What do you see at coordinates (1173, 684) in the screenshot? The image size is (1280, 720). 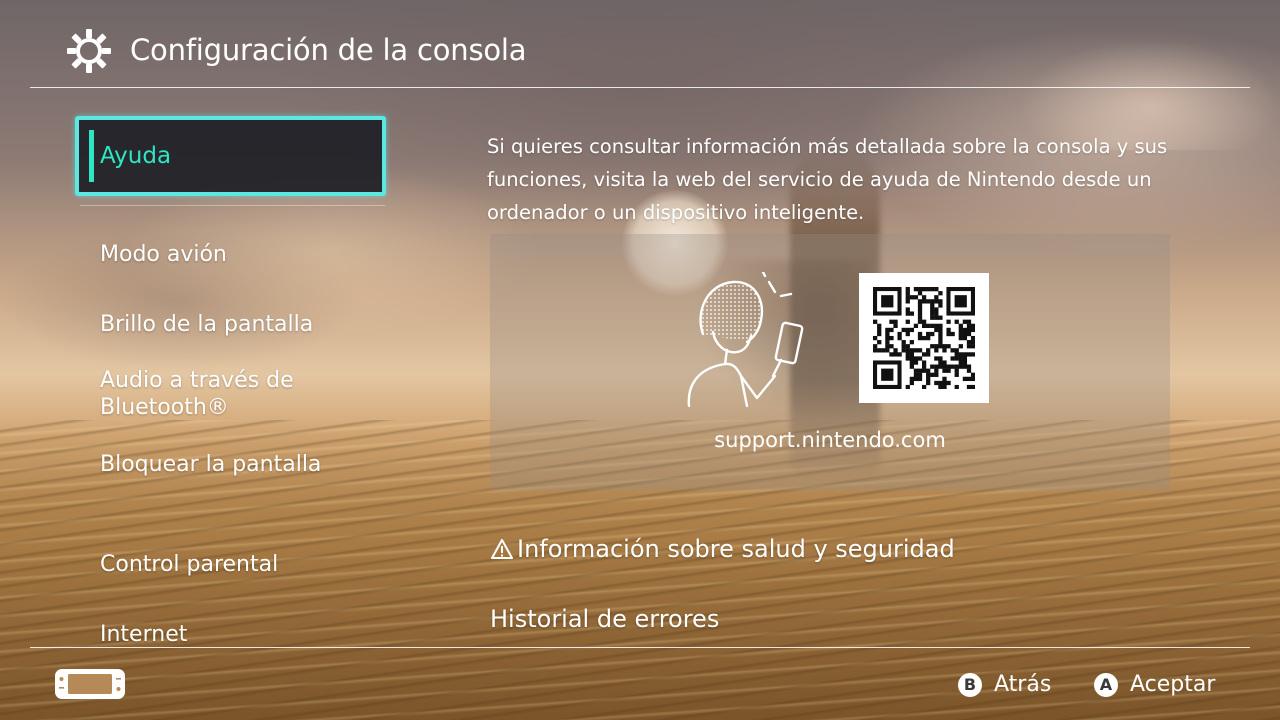 I see `accept-button-label: Aceptar` at bounding box center [1173, 684].